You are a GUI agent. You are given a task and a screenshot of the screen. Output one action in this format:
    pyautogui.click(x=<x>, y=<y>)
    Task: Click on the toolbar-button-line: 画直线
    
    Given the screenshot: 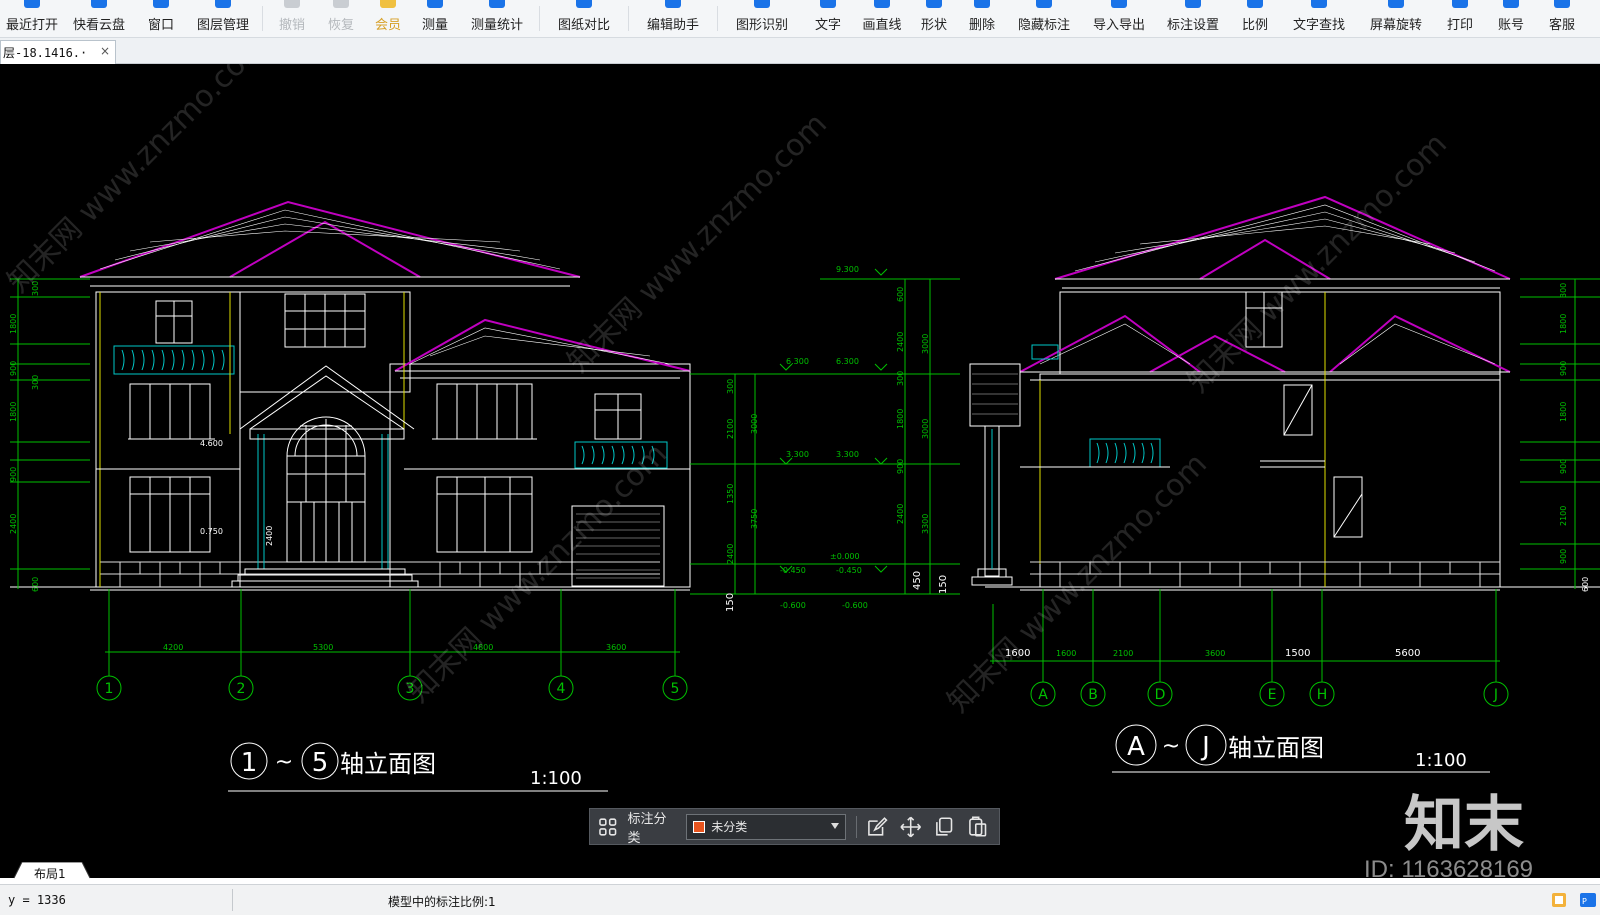 What is the action you would take?
    pyautogui.click(x=882, y=18)
    